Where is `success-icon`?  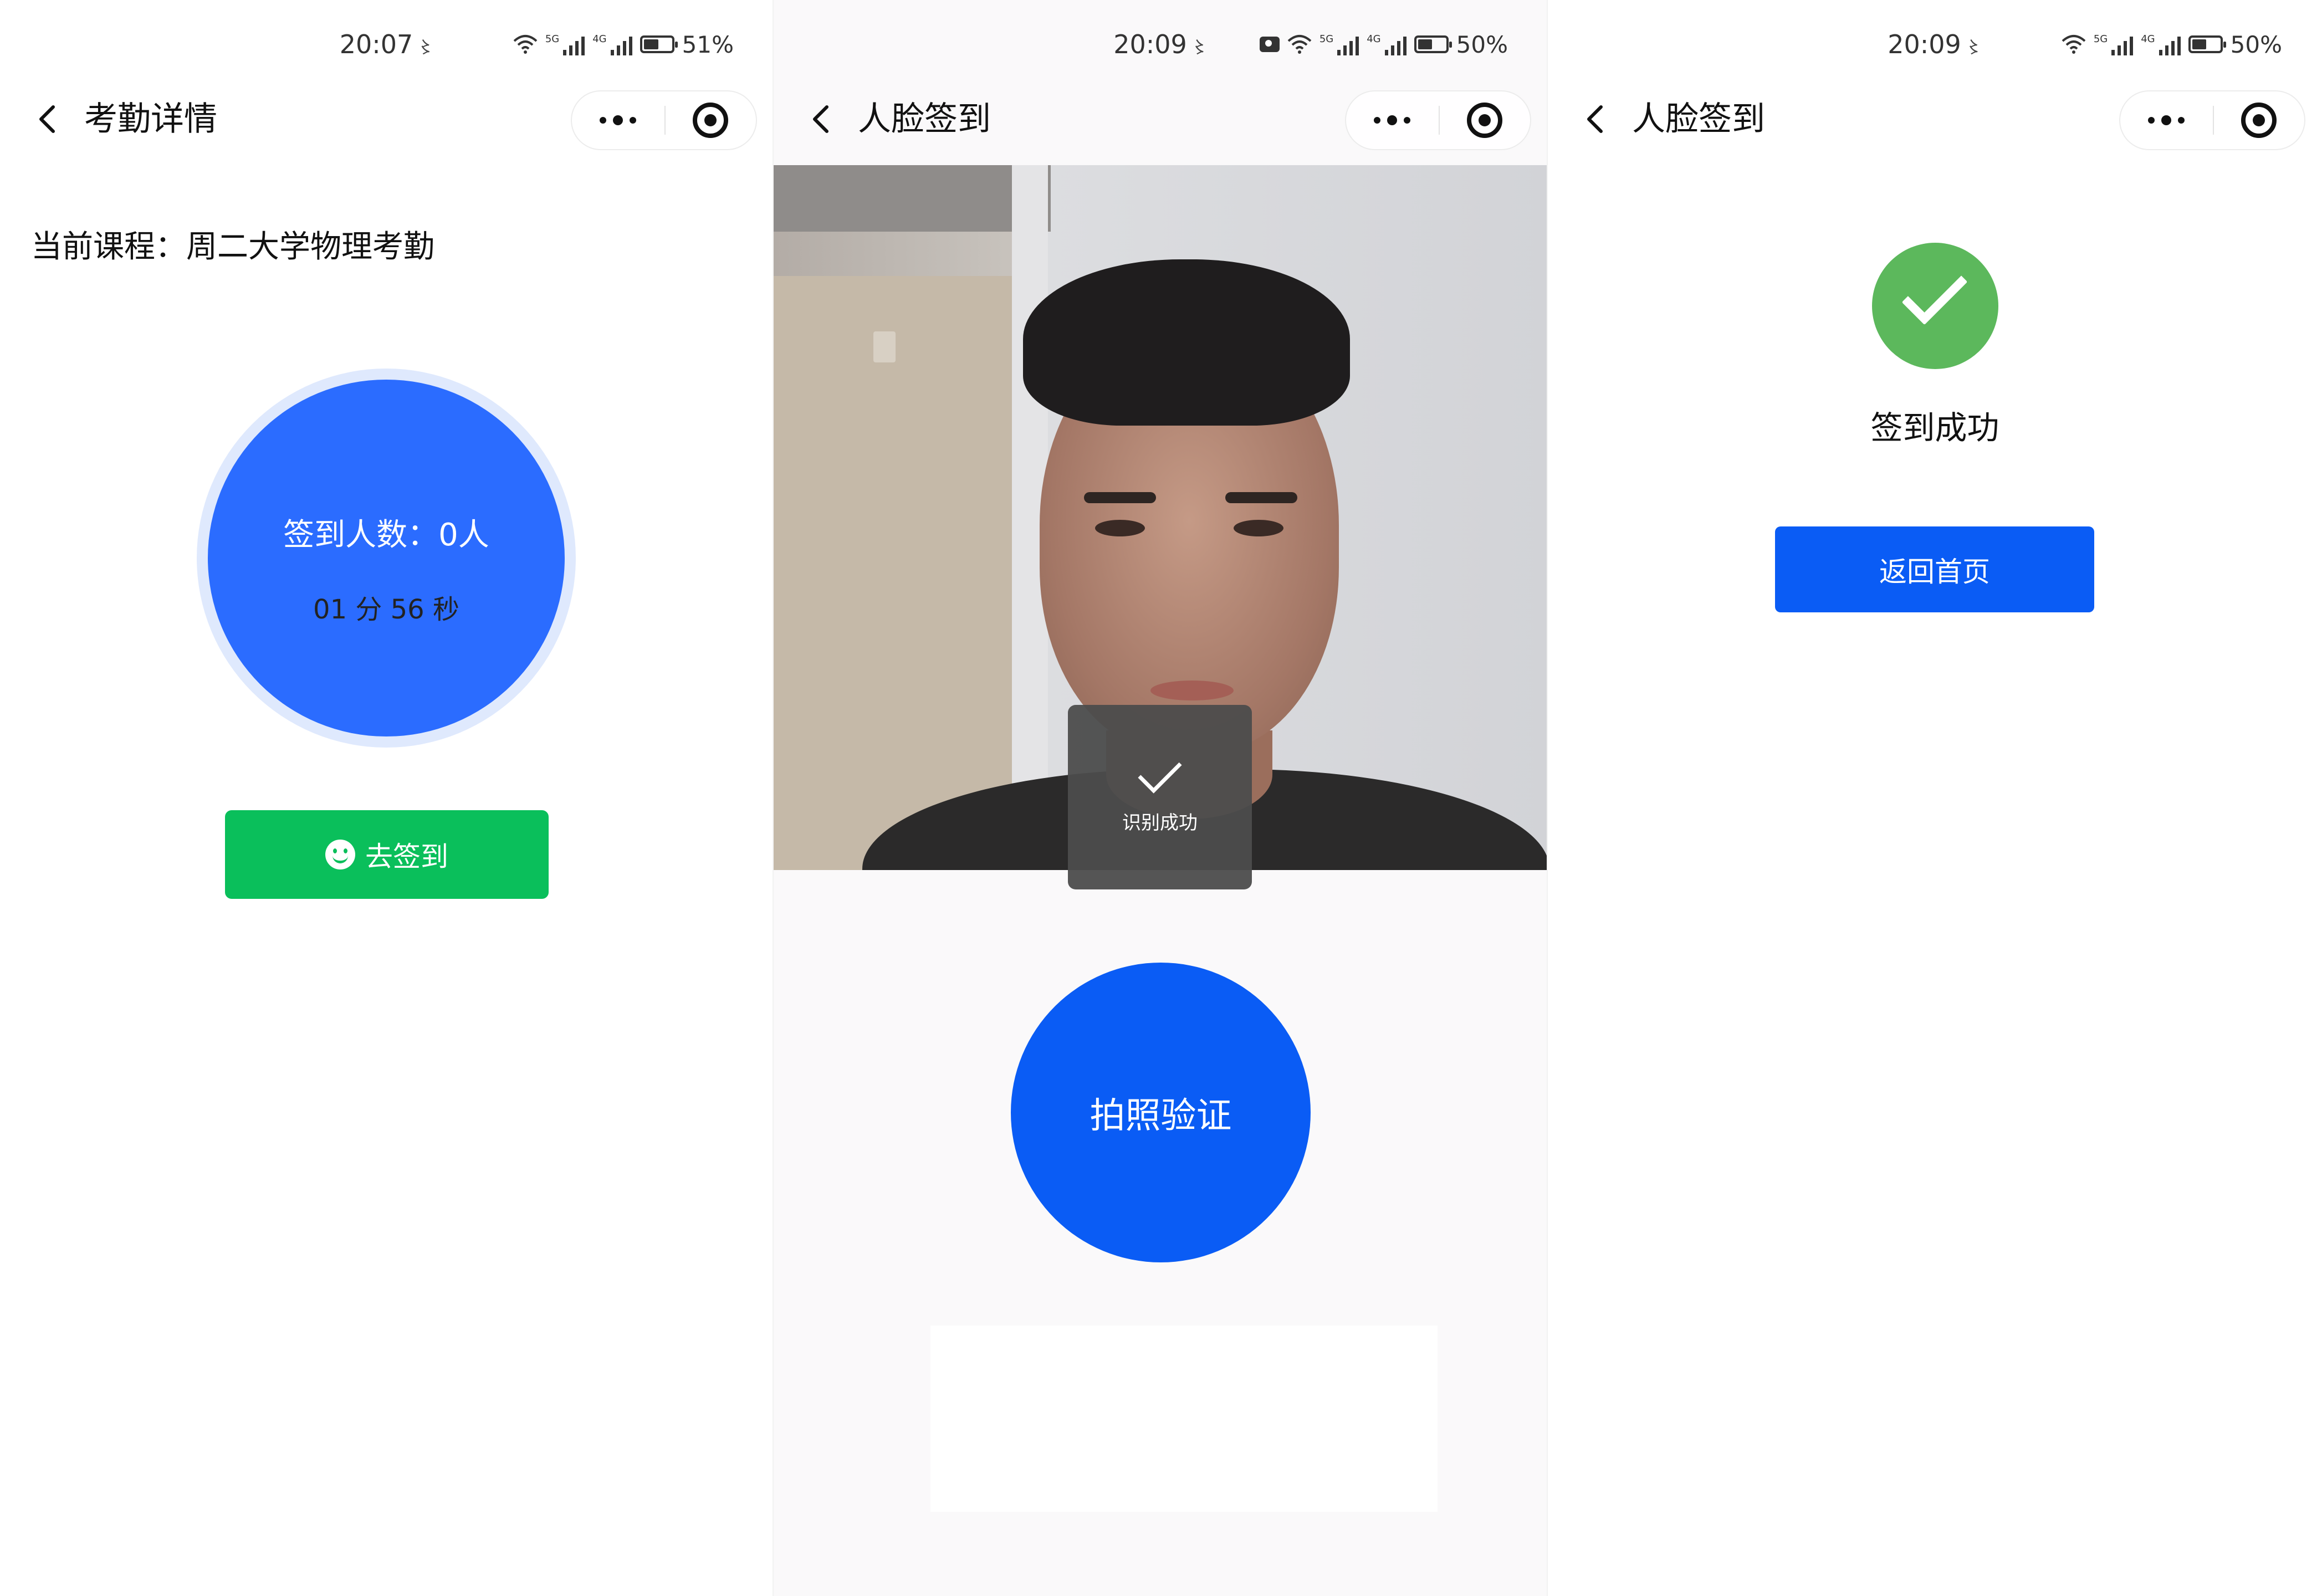
success-icon is located at coordinates (1935, 306).